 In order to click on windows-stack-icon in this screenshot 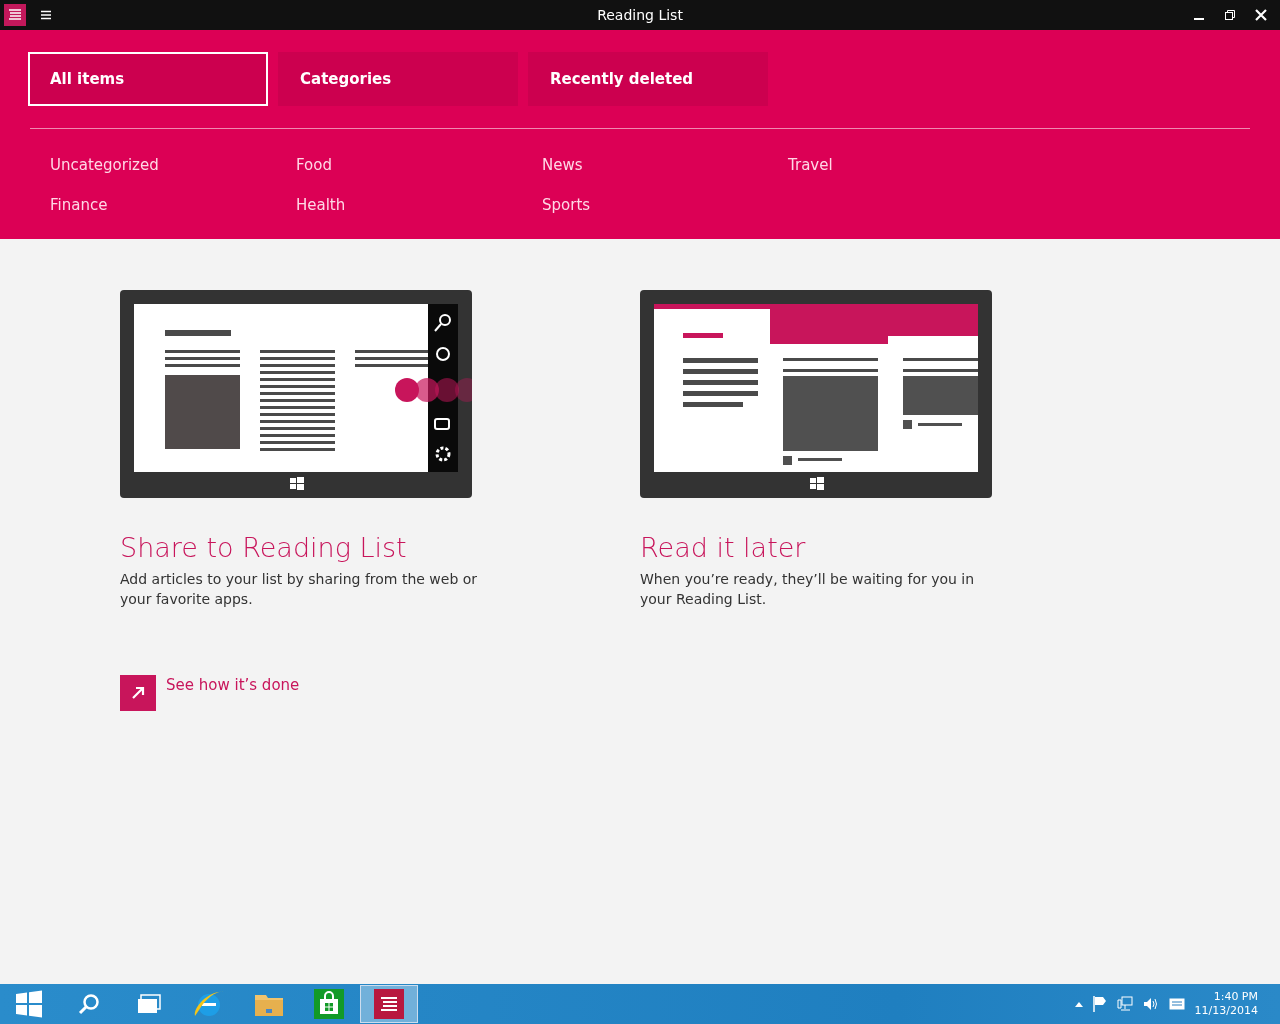, I will do `click(149, 1004)`.